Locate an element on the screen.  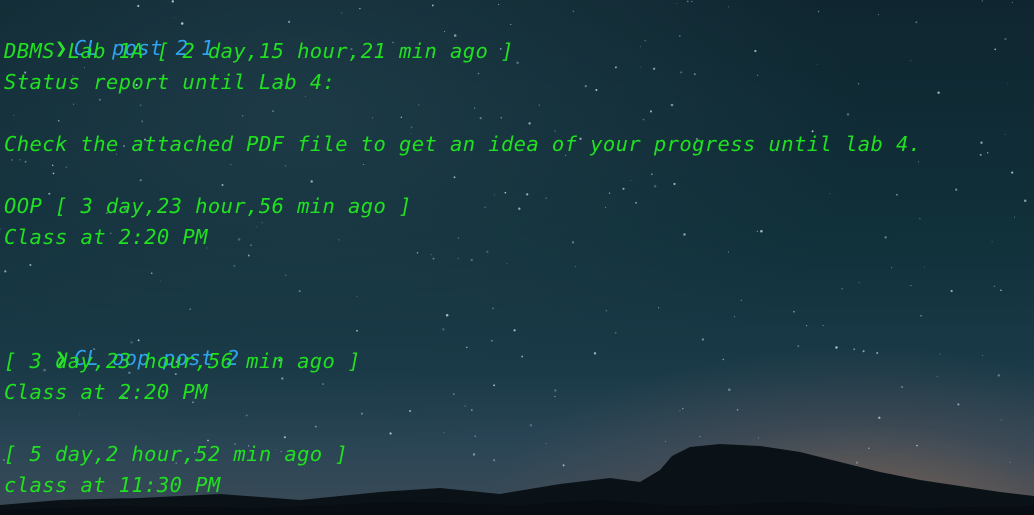
output-line: class at 11:30 PM is located at coordinates (112, 485).